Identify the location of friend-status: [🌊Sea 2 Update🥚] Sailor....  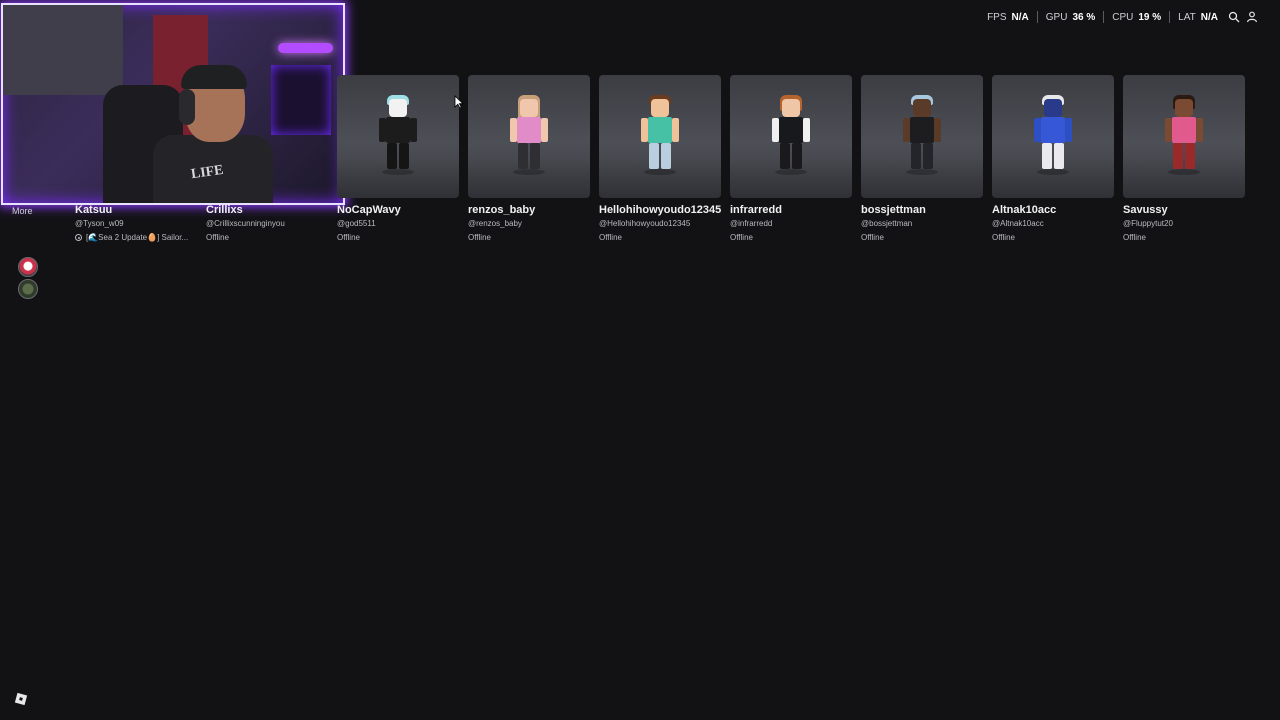
(137, 237).